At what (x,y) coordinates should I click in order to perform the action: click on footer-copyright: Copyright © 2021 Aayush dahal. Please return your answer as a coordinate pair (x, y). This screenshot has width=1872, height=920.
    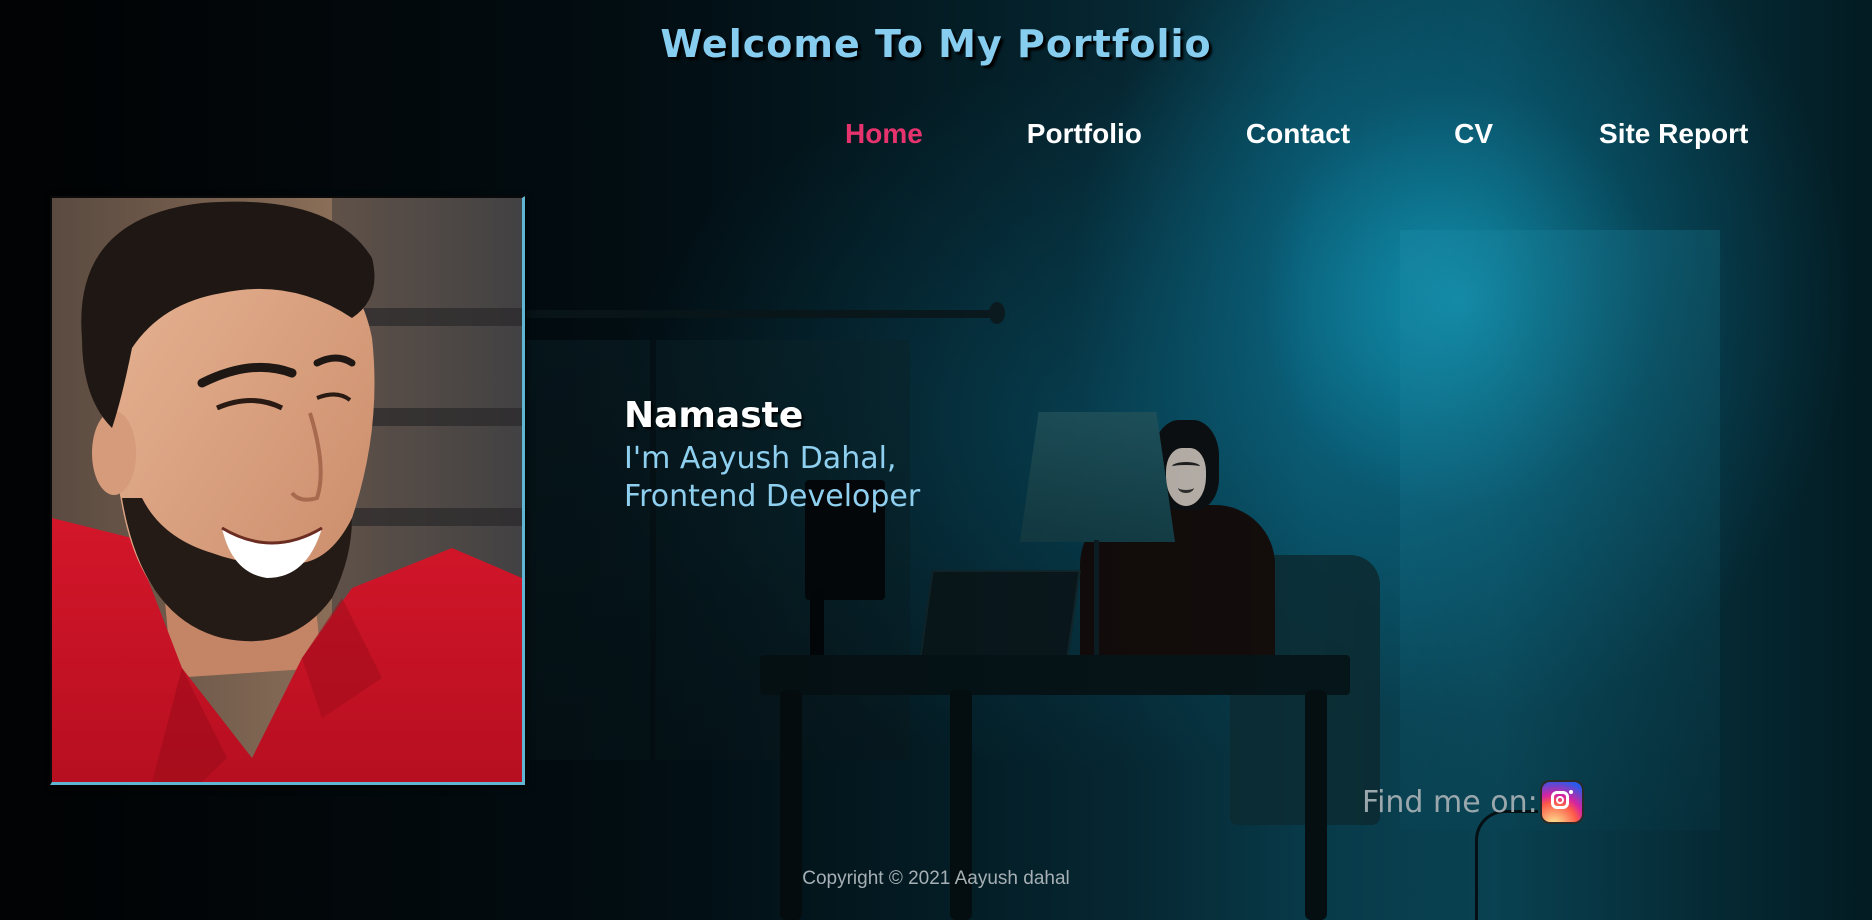
    Looking at the image, I should click on (936, 878).